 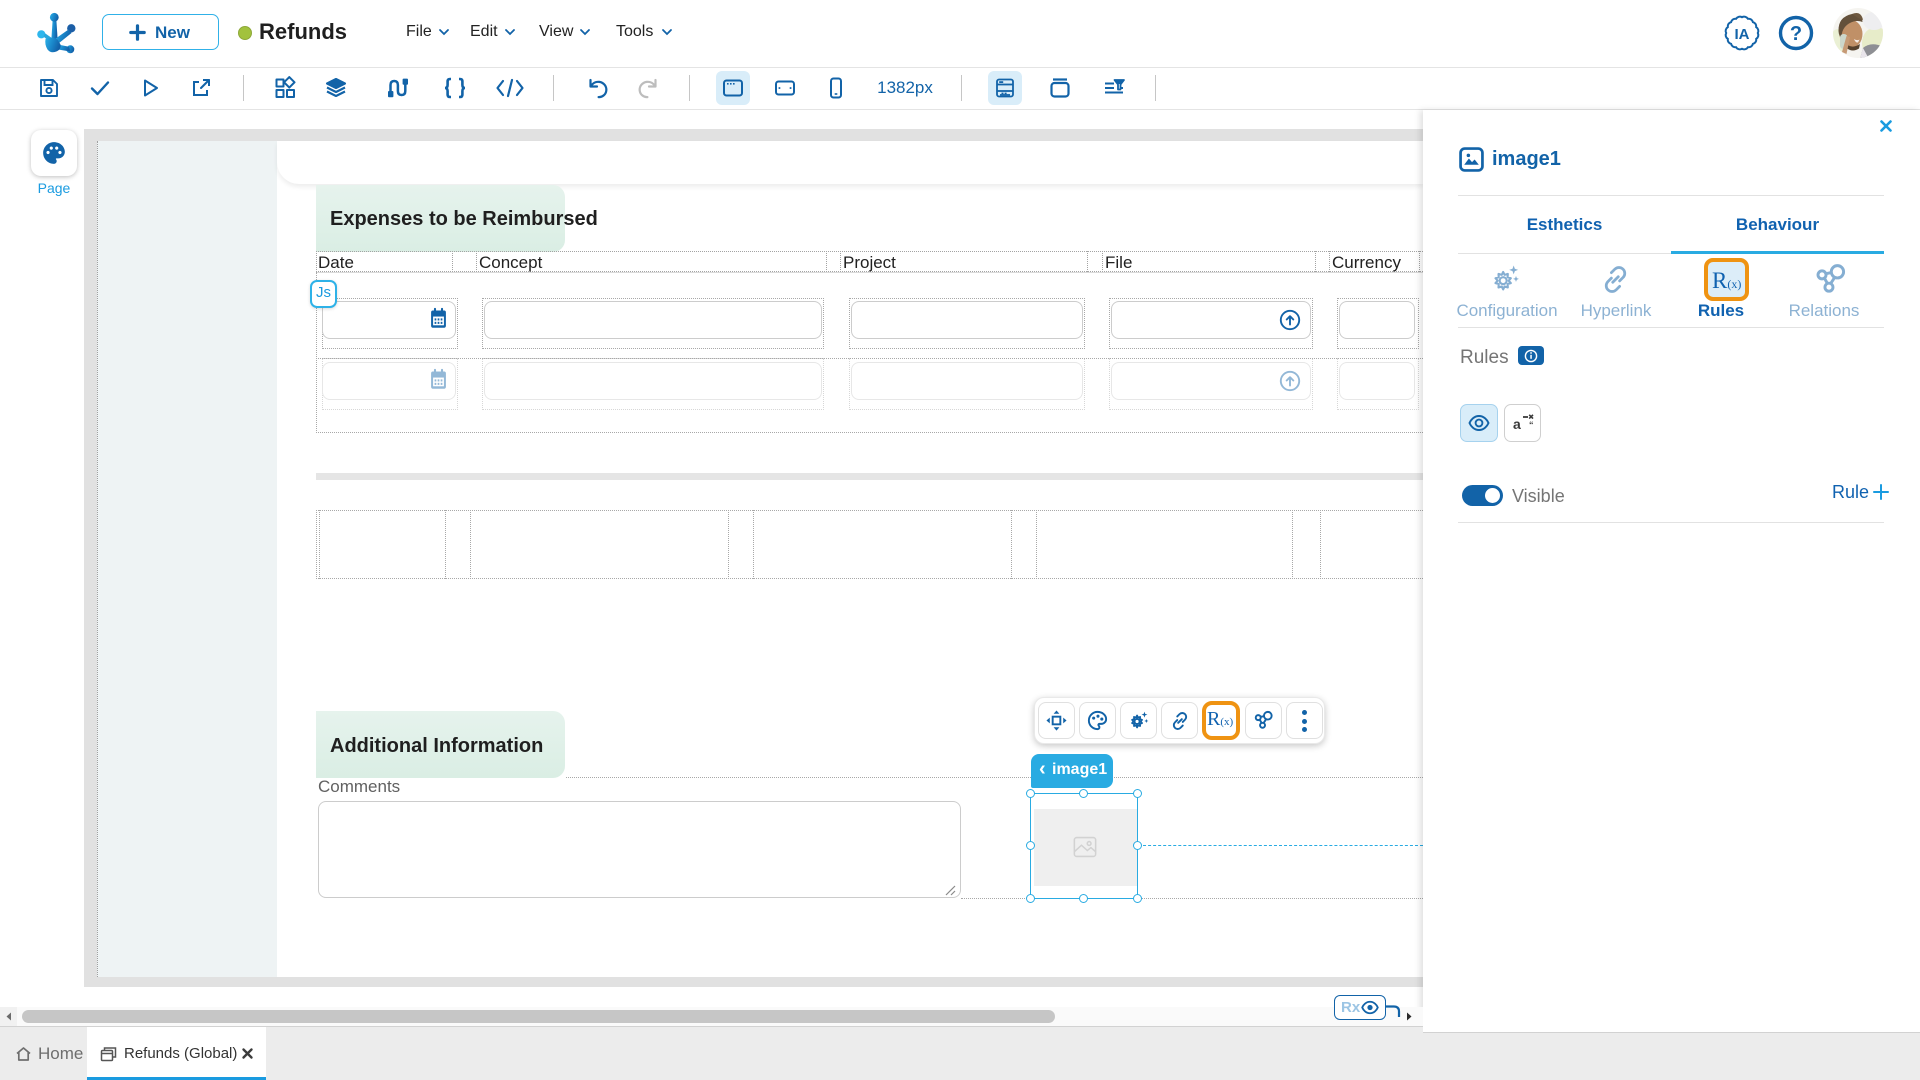 What do you see at coordinates (1742, 34) in the screenshot?
I see `svg-text: IA` at bounding box center [1742, 34].